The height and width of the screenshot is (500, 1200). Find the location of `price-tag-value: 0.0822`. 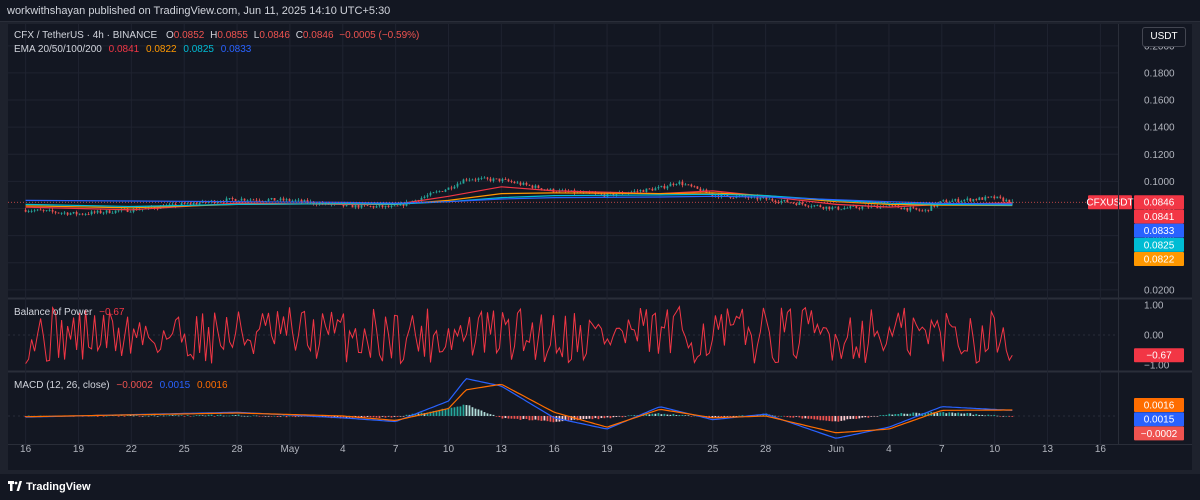

price-tag-value: 0.0822 is located at coordinates (1159, 260).